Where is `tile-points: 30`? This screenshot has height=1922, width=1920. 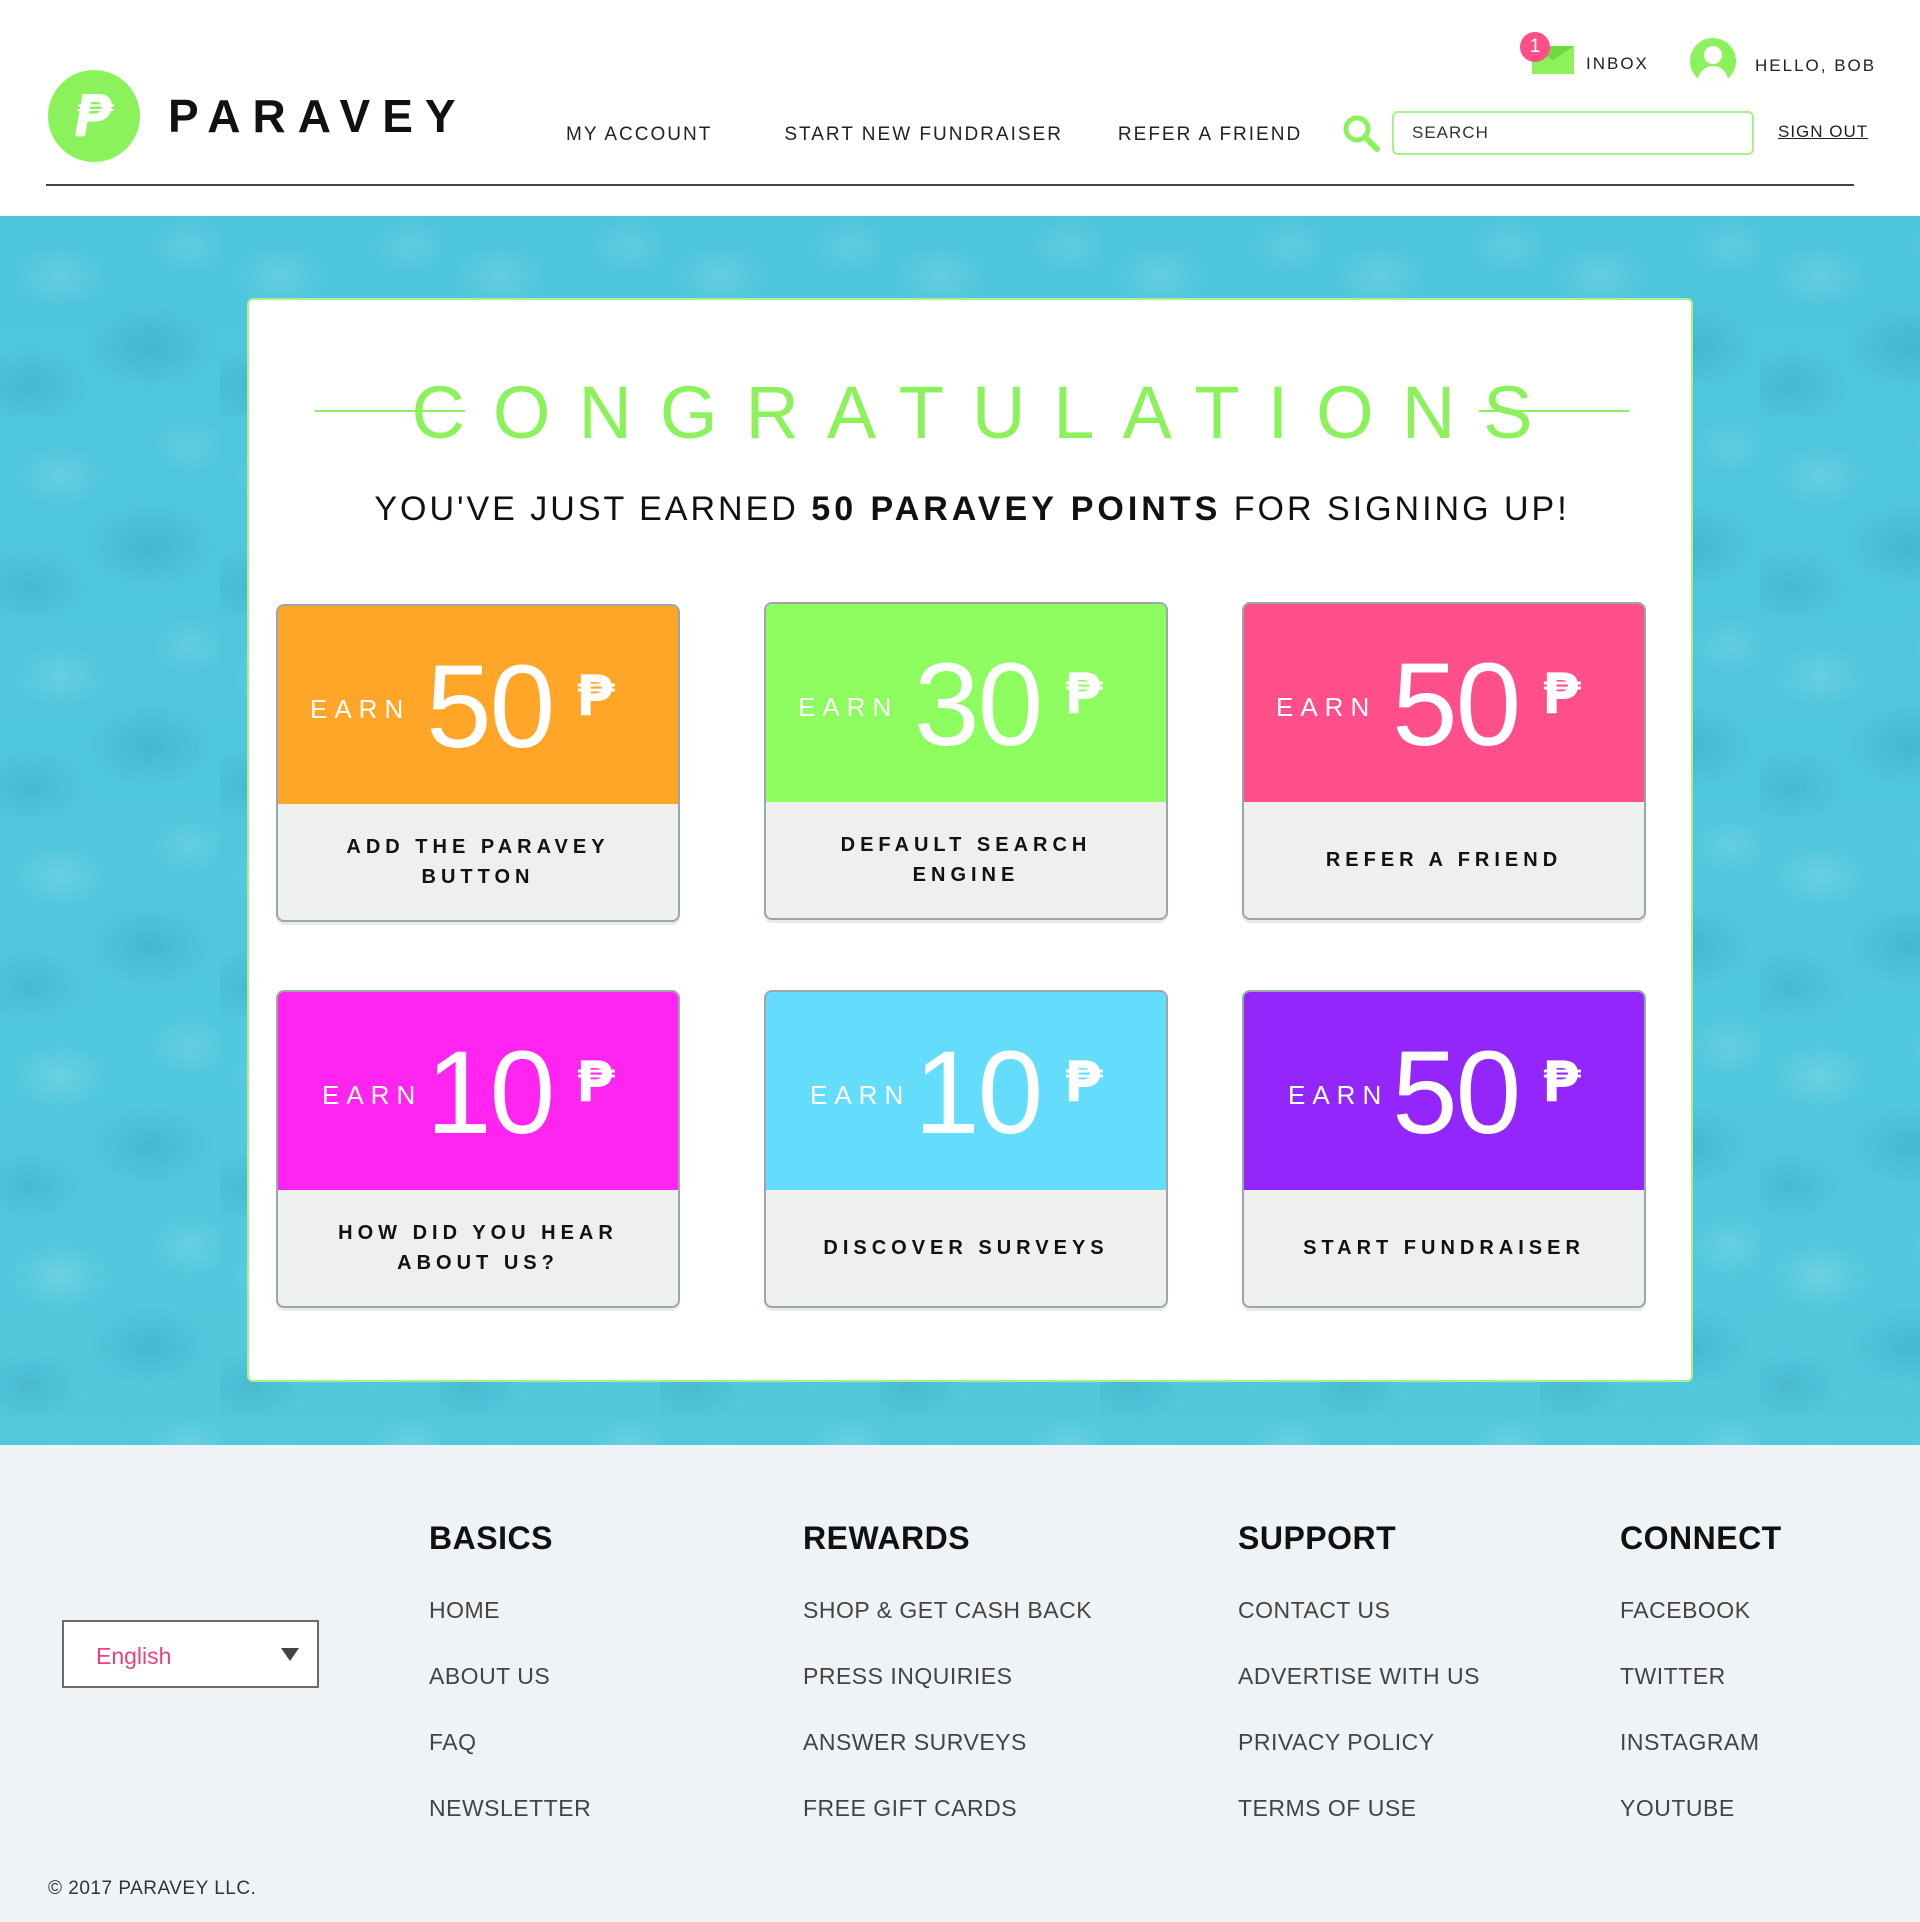
tile-points: 30 is located at coordinates (978, 705).